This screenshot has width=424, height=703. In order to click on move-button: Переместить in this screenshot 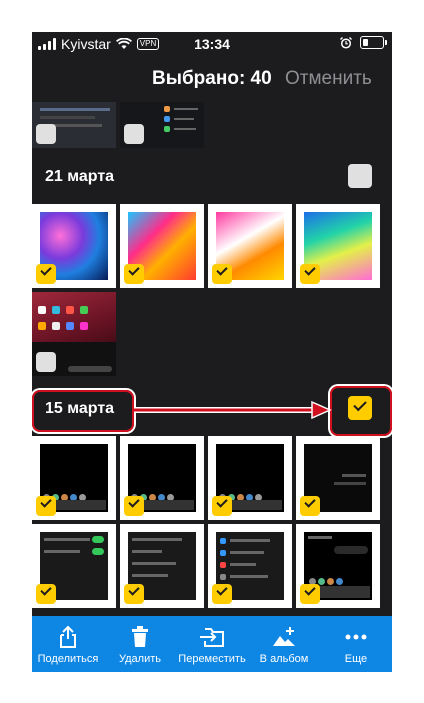, I will do `click(212, 644)`.